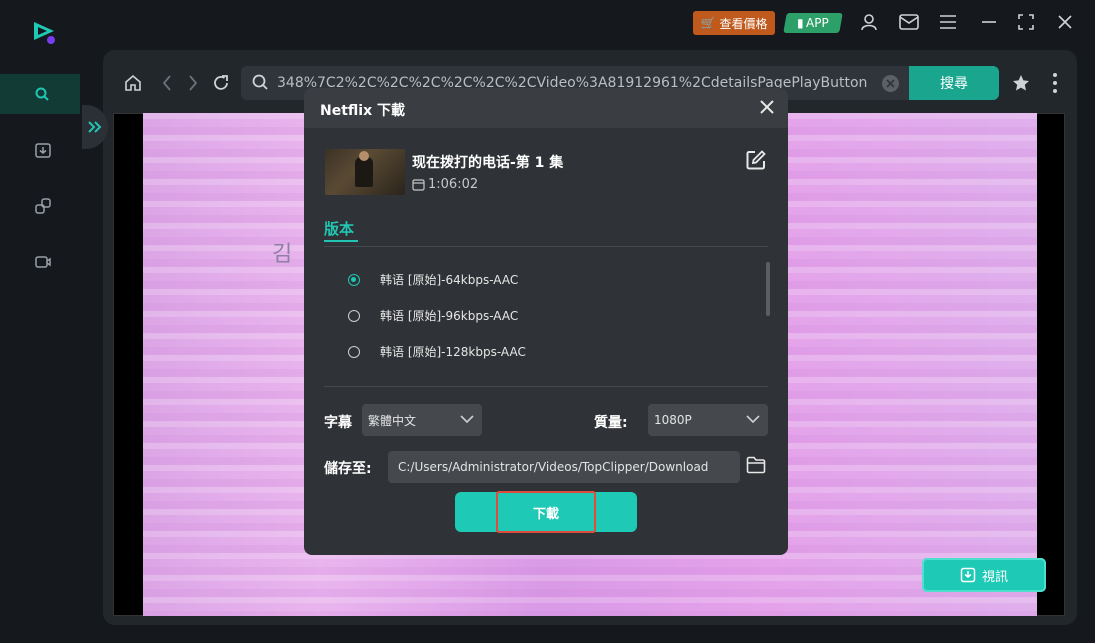 The width and height of the screenshot is (1095, 643). I want to click on subtitle-value: 繁體中文, so click(392, 420).